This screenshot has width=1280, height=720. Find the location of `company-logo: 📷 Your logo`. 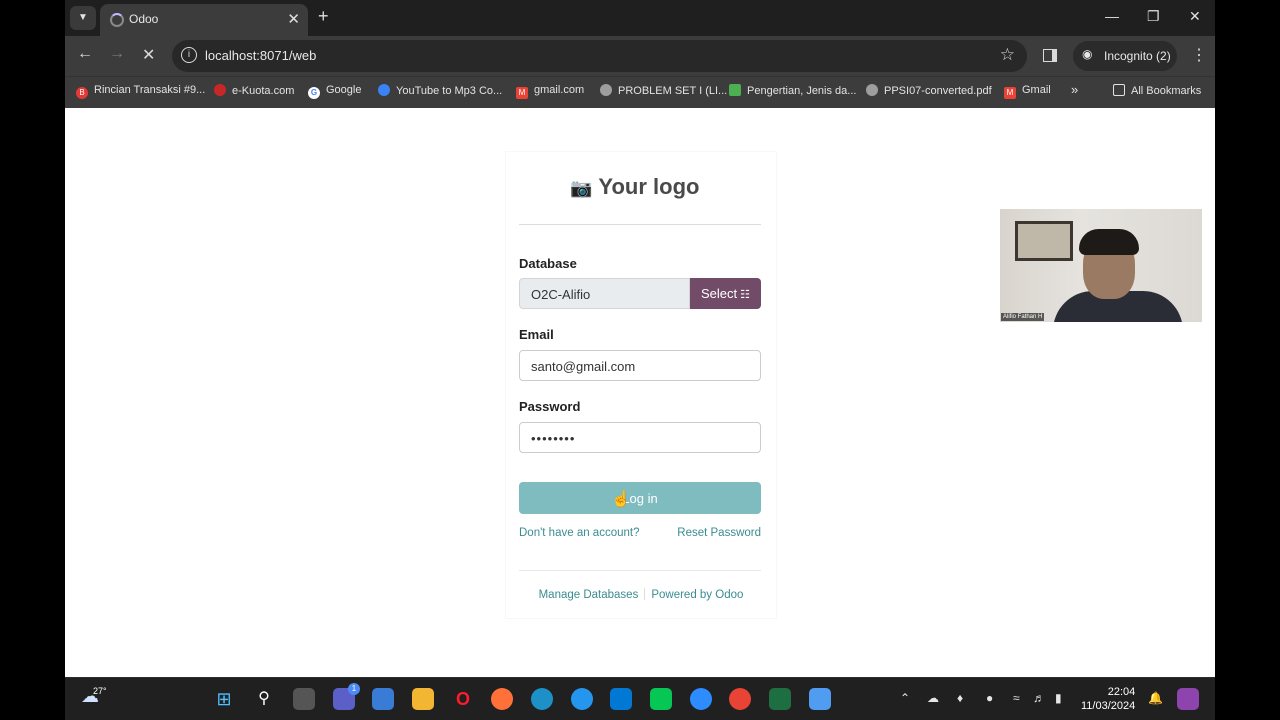

company-logo: 📷 Your logo is located at coordinates (634, 187).